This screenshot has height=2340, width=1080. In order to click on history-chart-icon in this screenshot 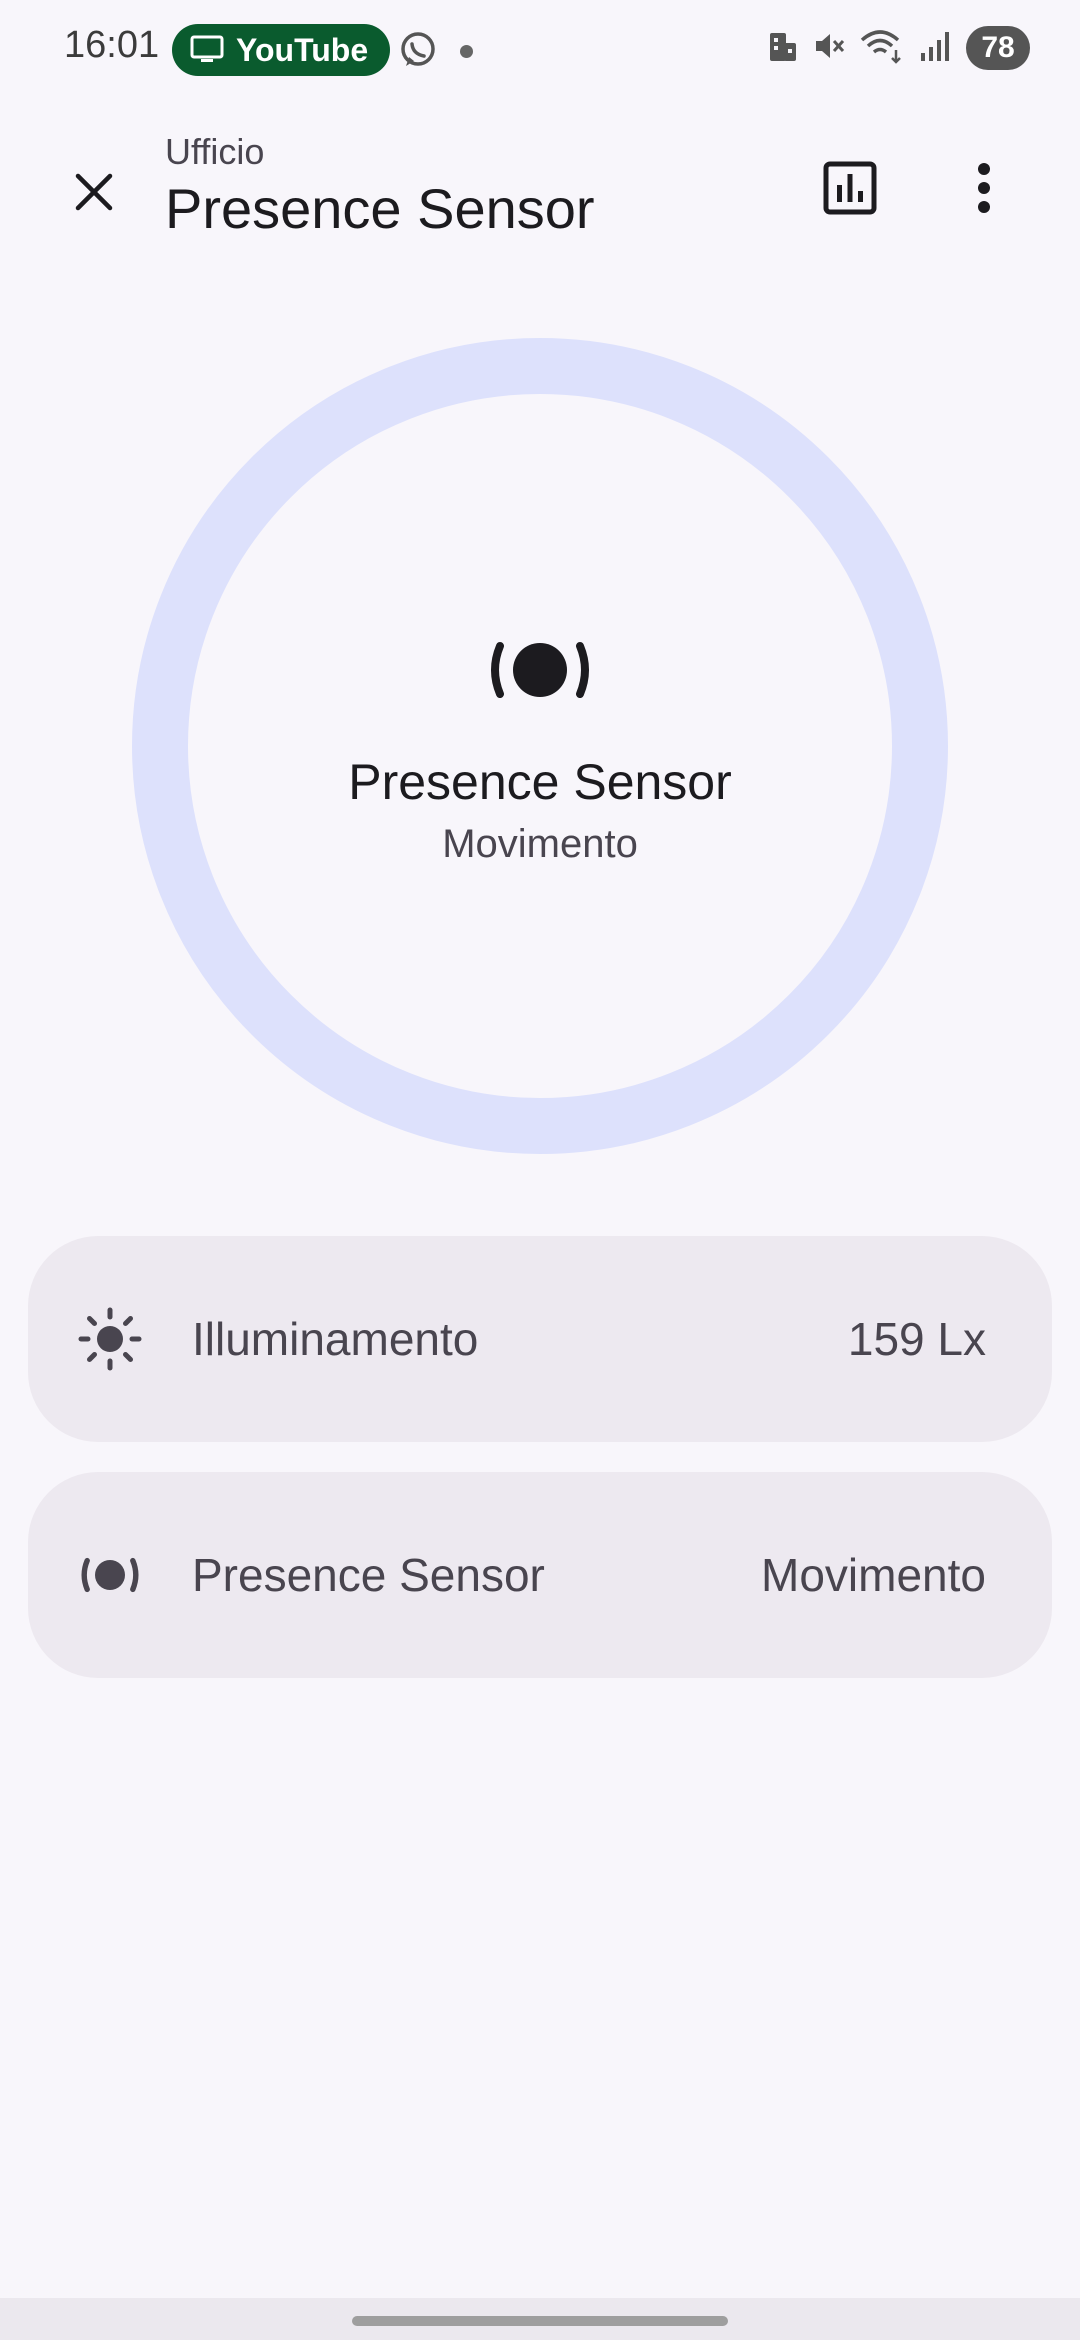, I will do `click(850, 190)`.